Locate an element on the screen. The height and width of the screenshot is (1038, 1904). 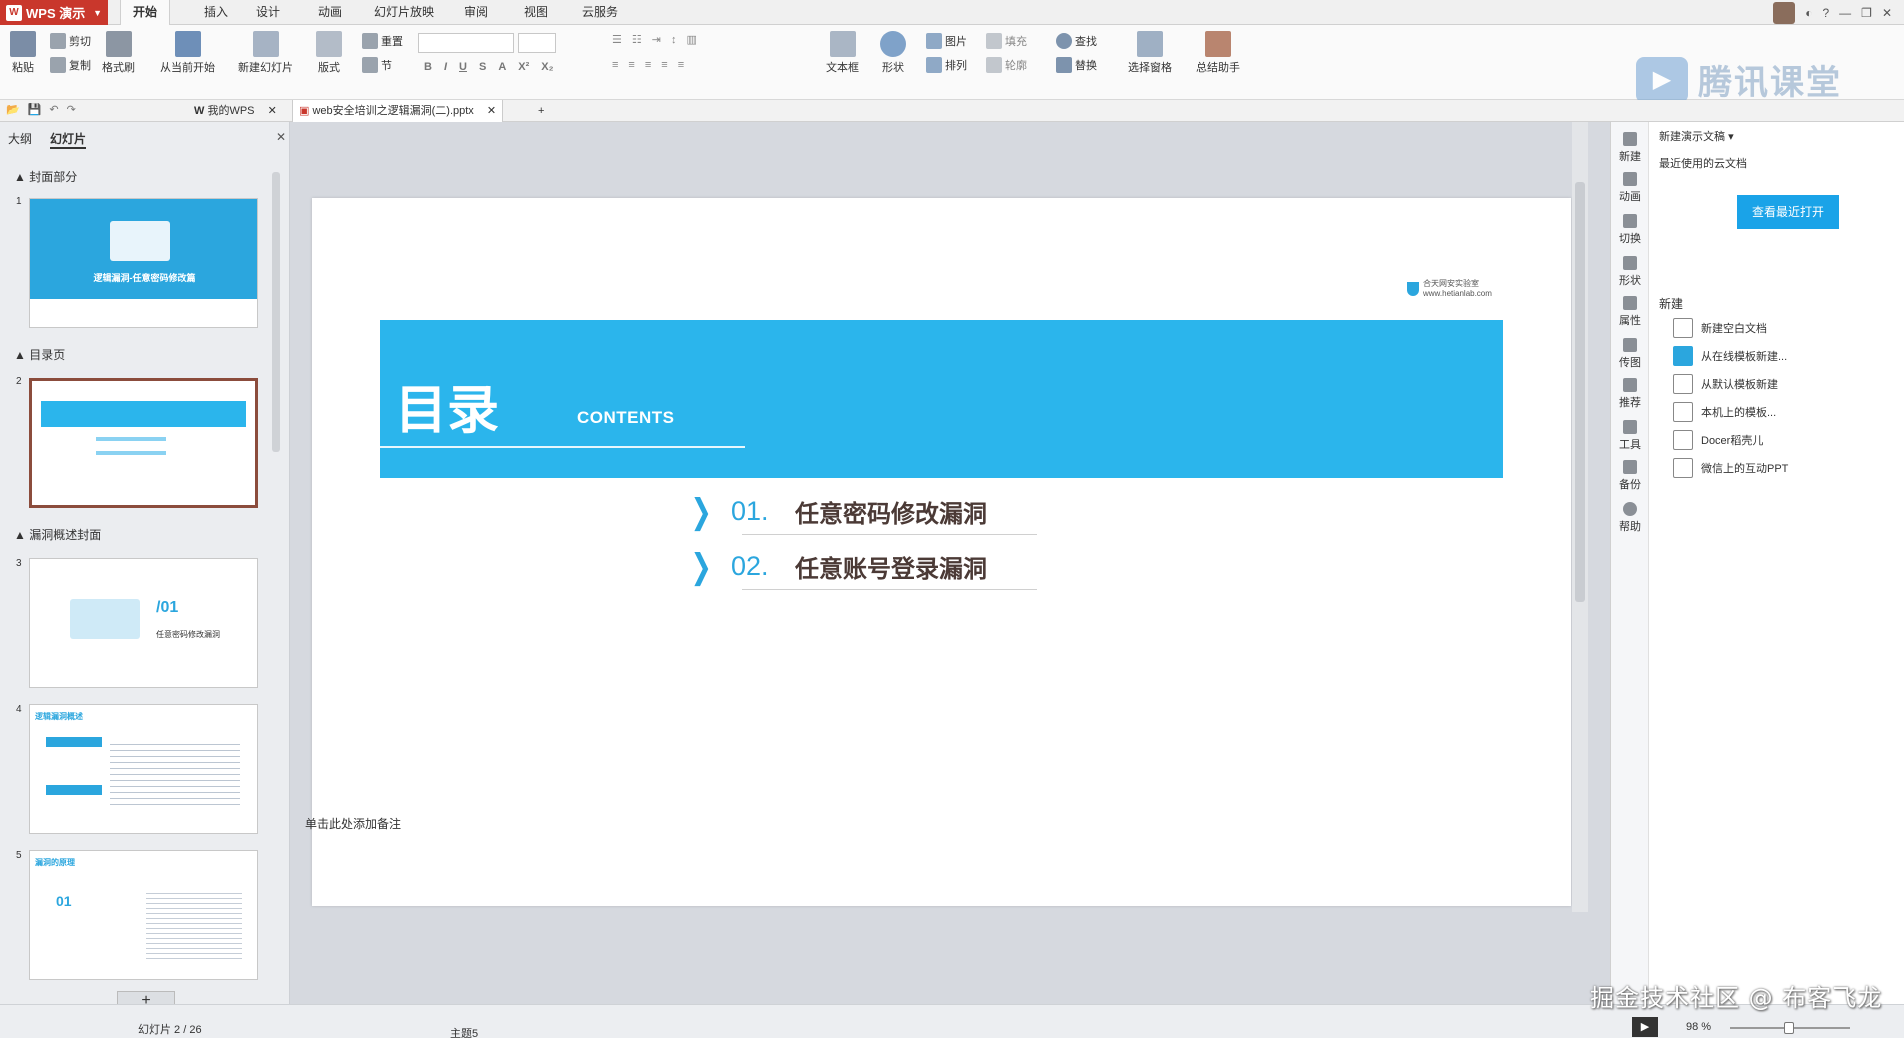
cut-button: 剪切 is located at coordinates (70, 41).